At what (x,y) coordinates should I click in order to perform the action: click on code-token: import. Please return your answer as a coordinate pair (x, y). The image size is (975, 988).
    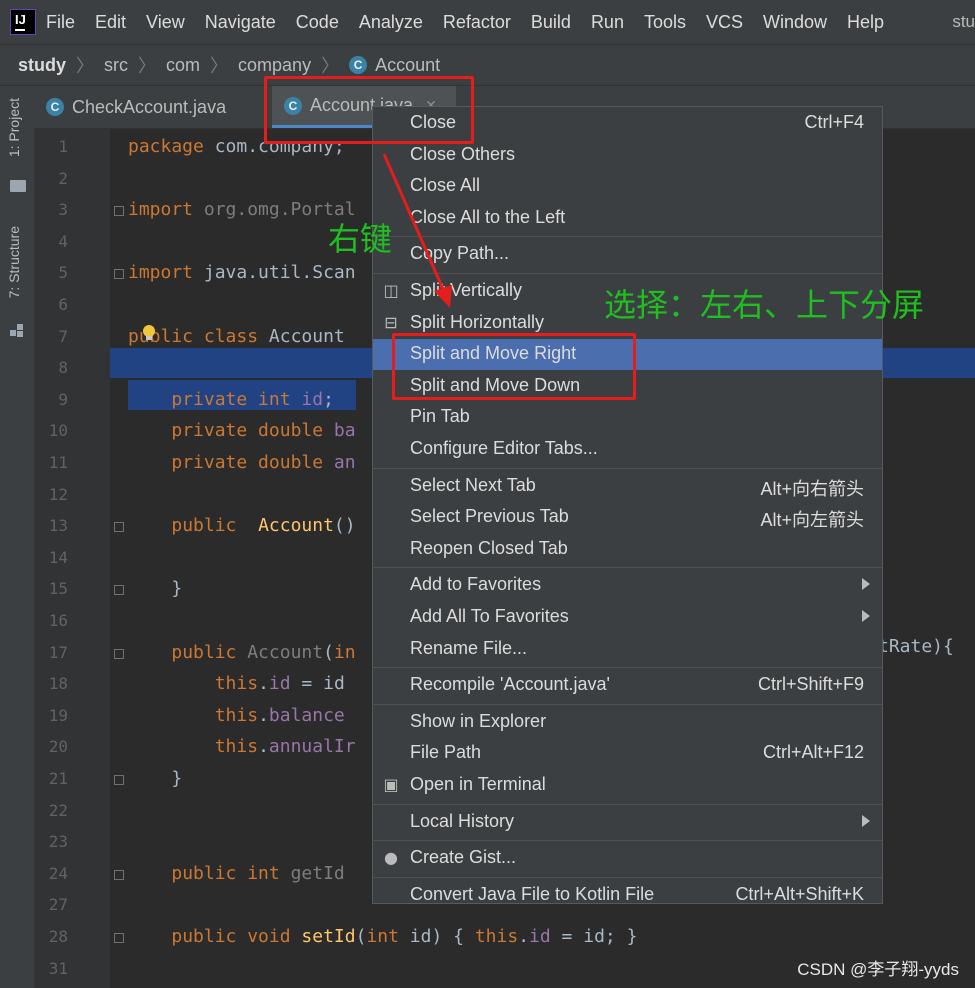
    Looking at the image, I should click on (166, 210).